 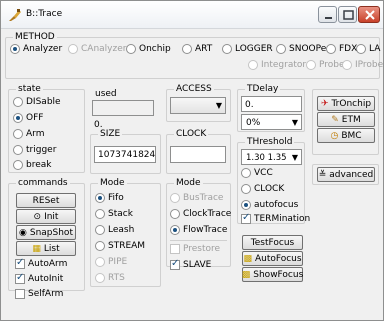 I want to click on slave-checkbox: SLAVE, so click(x=190, y=264).